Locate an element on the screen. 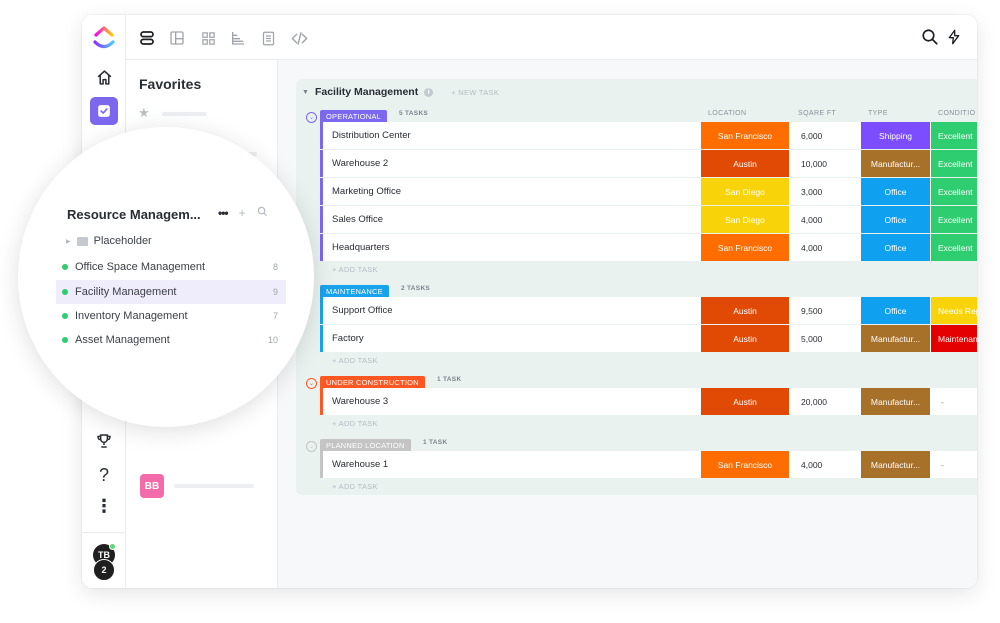 This screenshot has height=623, width=1000. lightning-icon is located at coordinates (954, 37).